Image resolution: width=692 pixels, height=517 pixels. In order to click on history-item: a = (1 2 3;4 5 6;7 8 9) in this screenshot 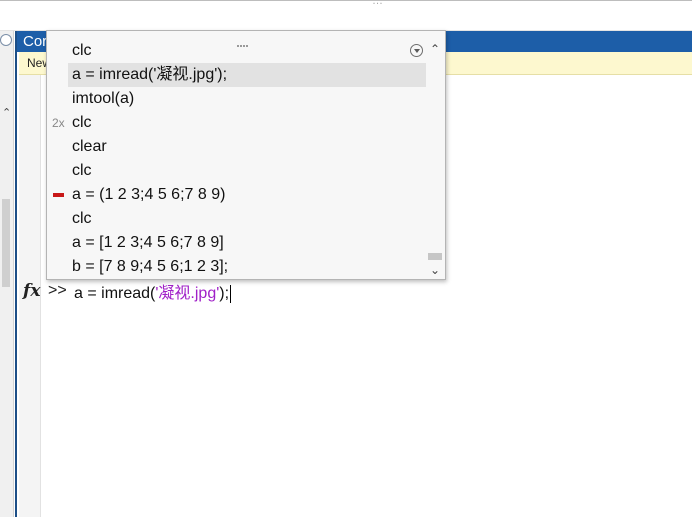, I will do `click(237, 195)`.